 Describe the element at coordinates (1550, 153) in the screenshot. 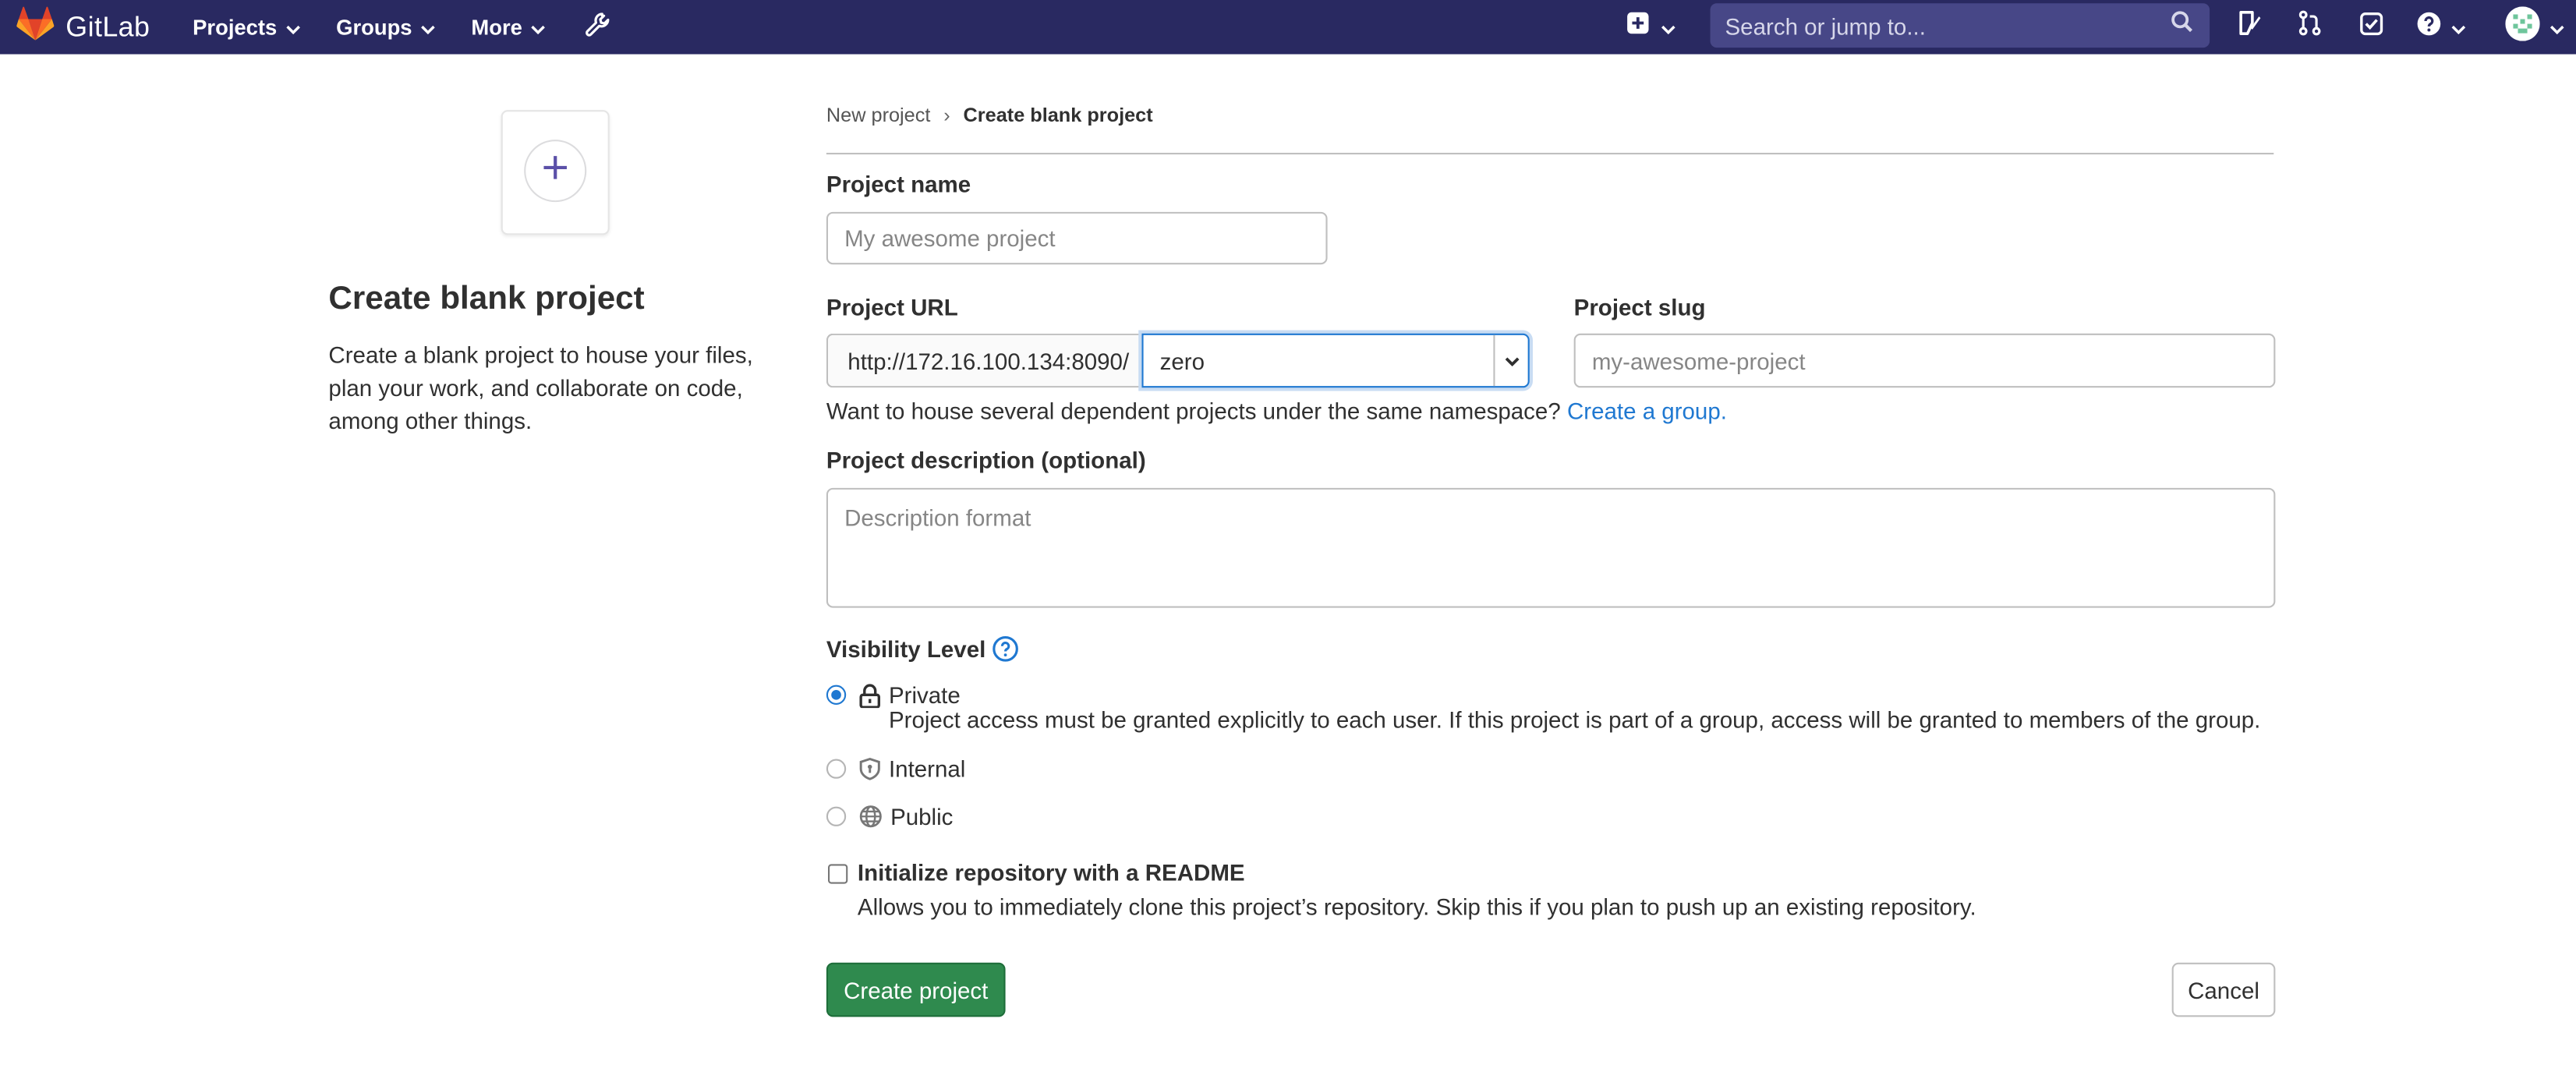

I see `divider` at that location.